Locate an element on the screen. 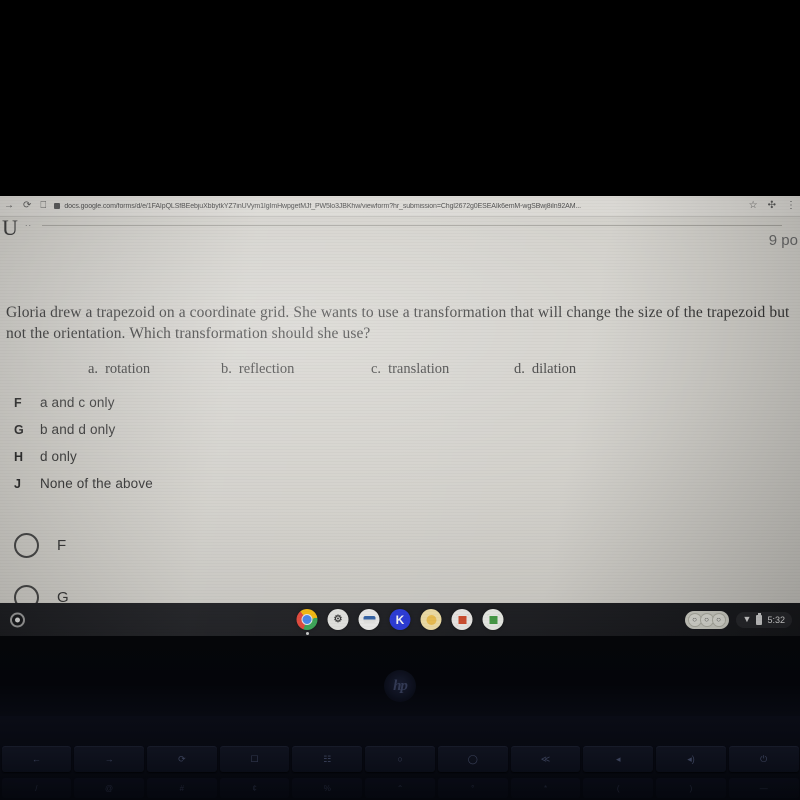  key-volume-up-icon: ◂) is located at coordinates (691, 759).